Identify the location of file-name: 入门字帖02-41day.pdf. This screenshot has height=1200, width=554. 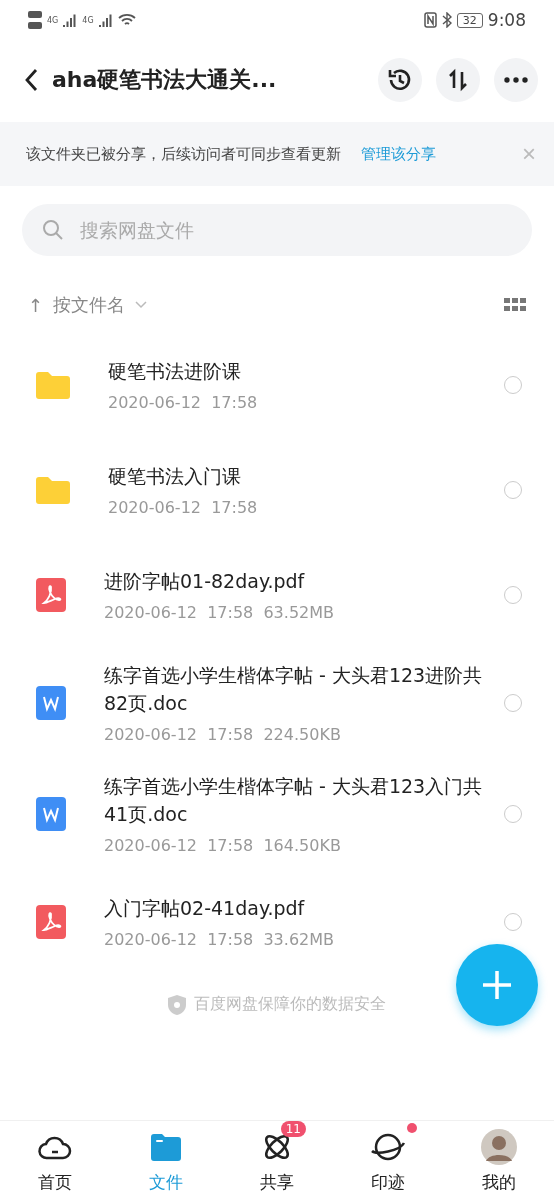
(205, 908).